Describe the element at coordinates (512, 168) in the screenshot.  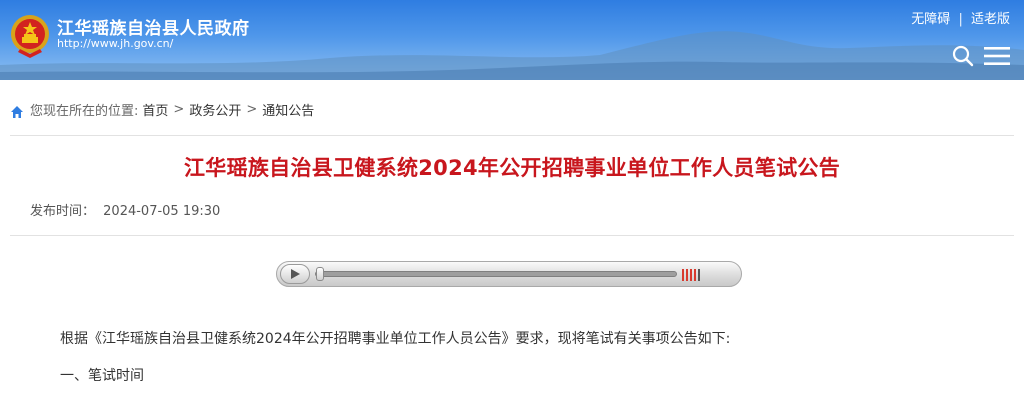
I see `article-title: 江华瑶族自治县卫健系统2024年公开招聘事业单位工作人员笔试公告` at that location.